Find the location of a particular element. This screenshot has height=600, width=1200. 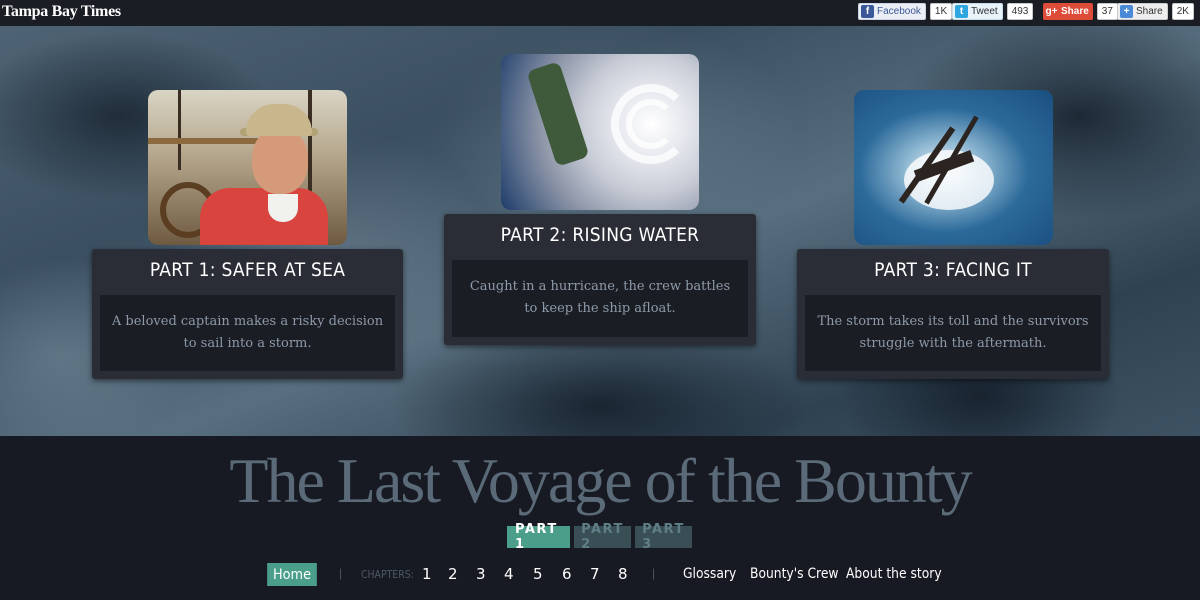

googleplus-label: Share is located at coordinates (1075, 11).